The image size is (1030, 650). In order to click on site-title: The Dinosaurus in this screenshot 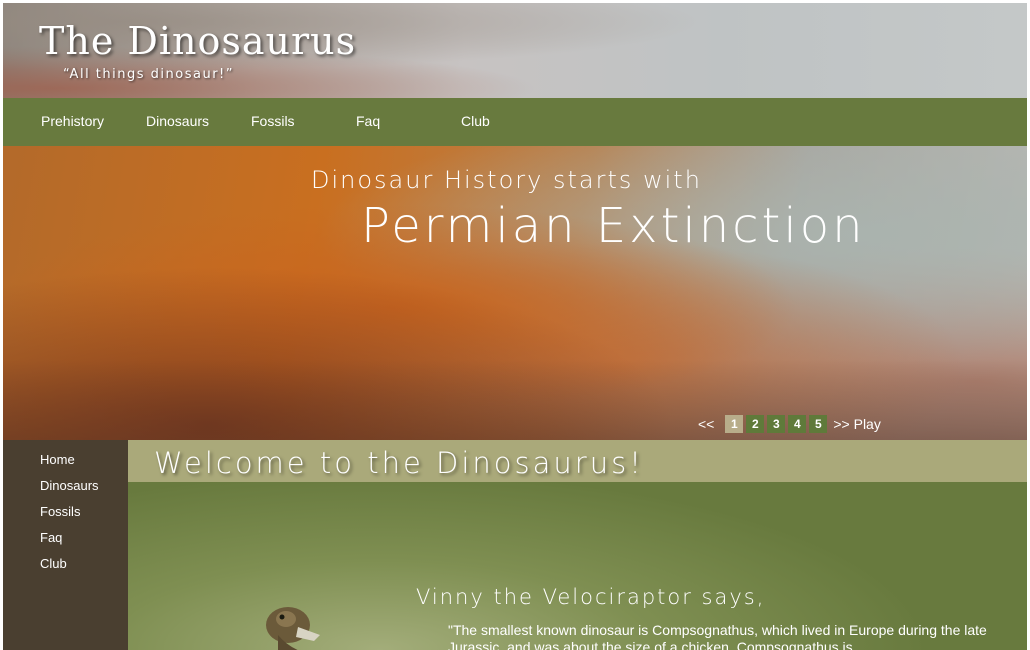, I will do `click(197, 41)`.